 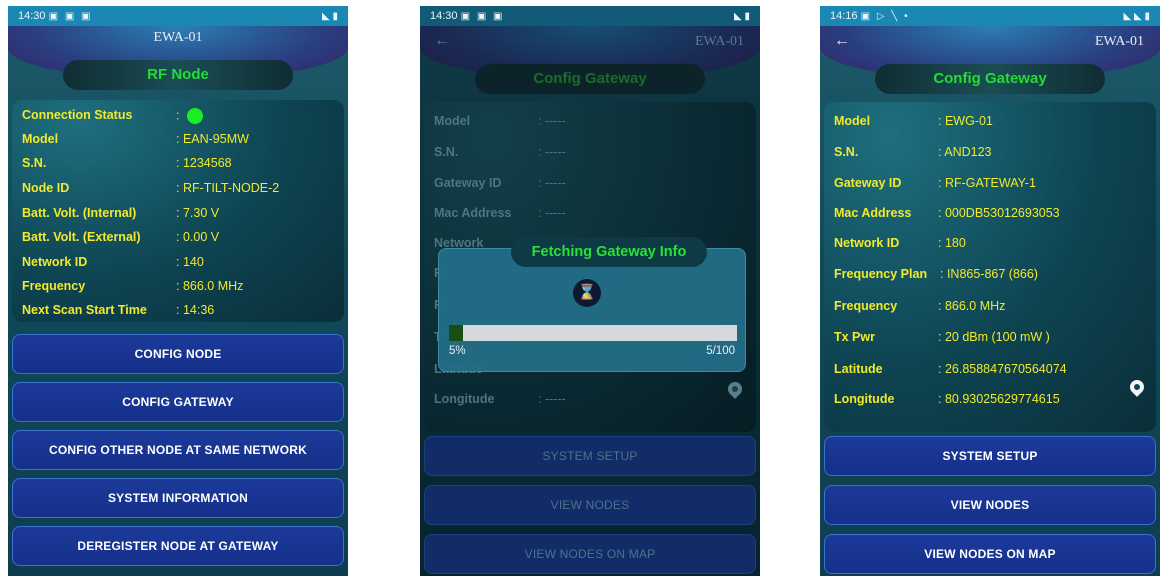 What do you see at coordinates (858, 369) in the screenshot?
I see `row-label: Latitude` at bounding box center [858, 369].